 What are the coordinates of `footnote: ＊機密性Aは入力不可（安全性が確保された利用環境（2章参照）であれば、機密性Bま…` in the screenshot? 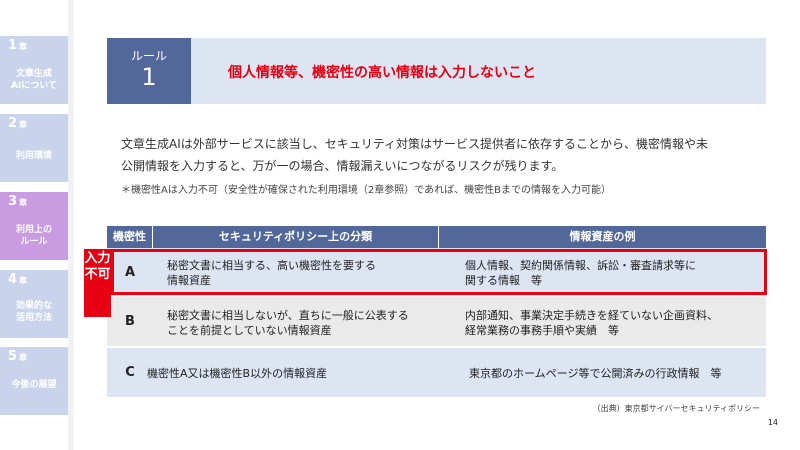 It's located at (366, 190).